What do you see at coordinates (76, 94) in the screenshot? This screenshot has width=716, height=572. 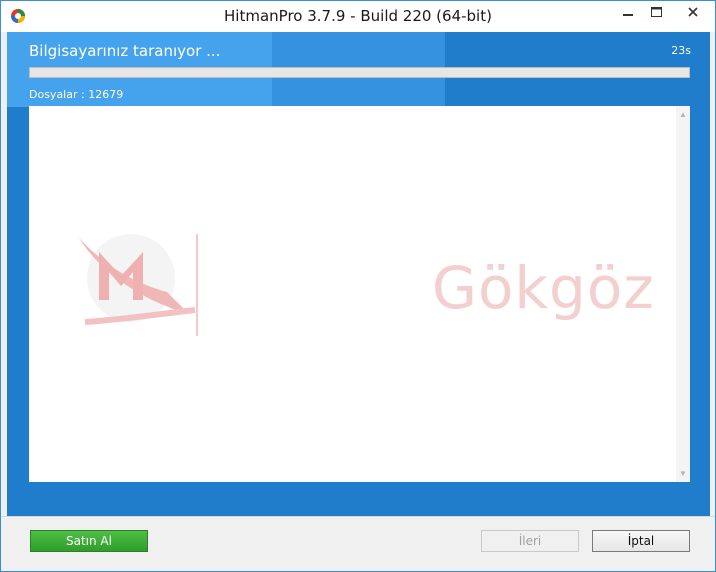 I see `files-count: Dosyalar : 12679` at bounding box center [76, 94].